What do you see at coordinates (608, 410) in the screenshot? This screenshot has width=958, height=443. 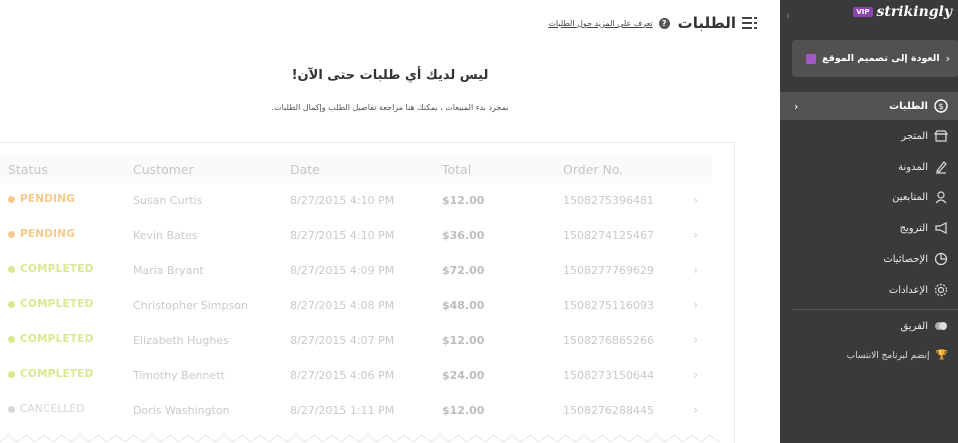 I see `order-number-cell: 1508276288445` at bounding box center [608, 410].